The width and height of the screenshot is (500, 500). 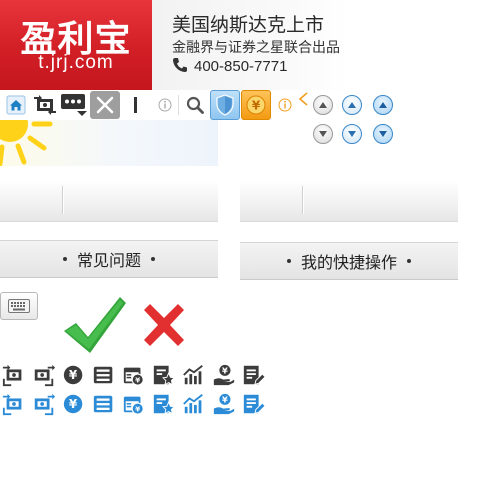 I want to click on arrow-up-blue-active-button, so click(x=383, y=105).